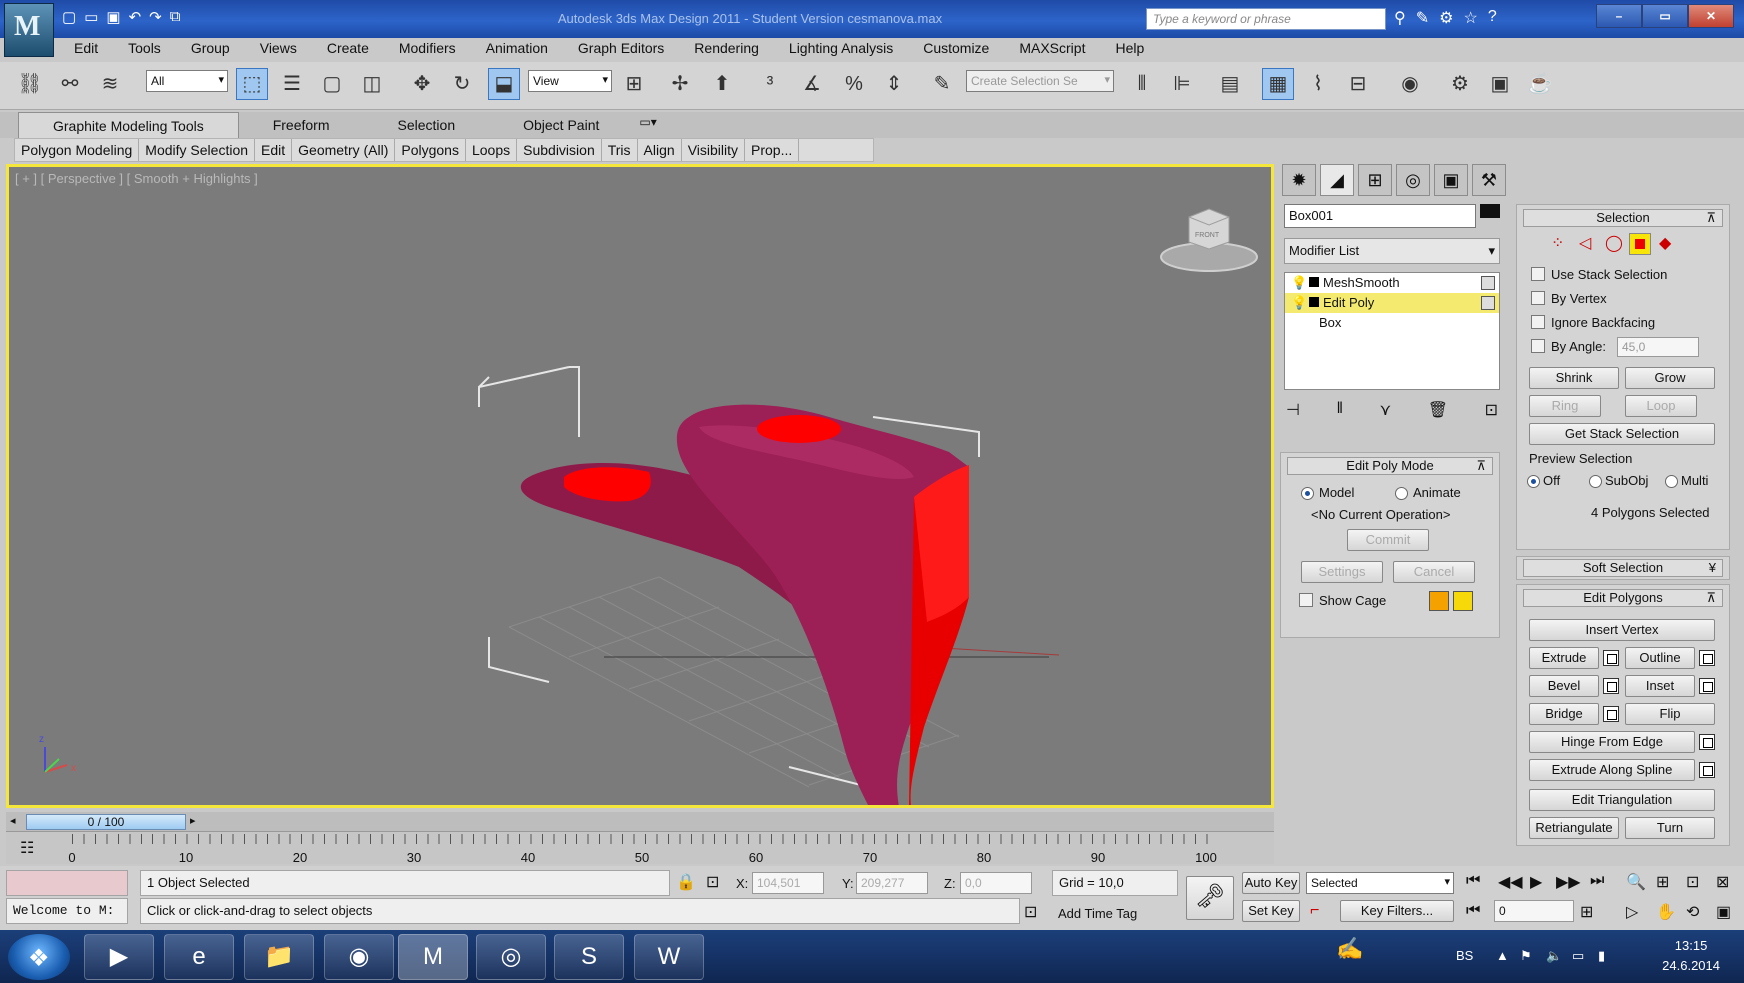  What do you see at coordinates (1413, 180) in the screenshot?
I see `motion-tab-icon: ◎` at bounding box center [1413, 180].